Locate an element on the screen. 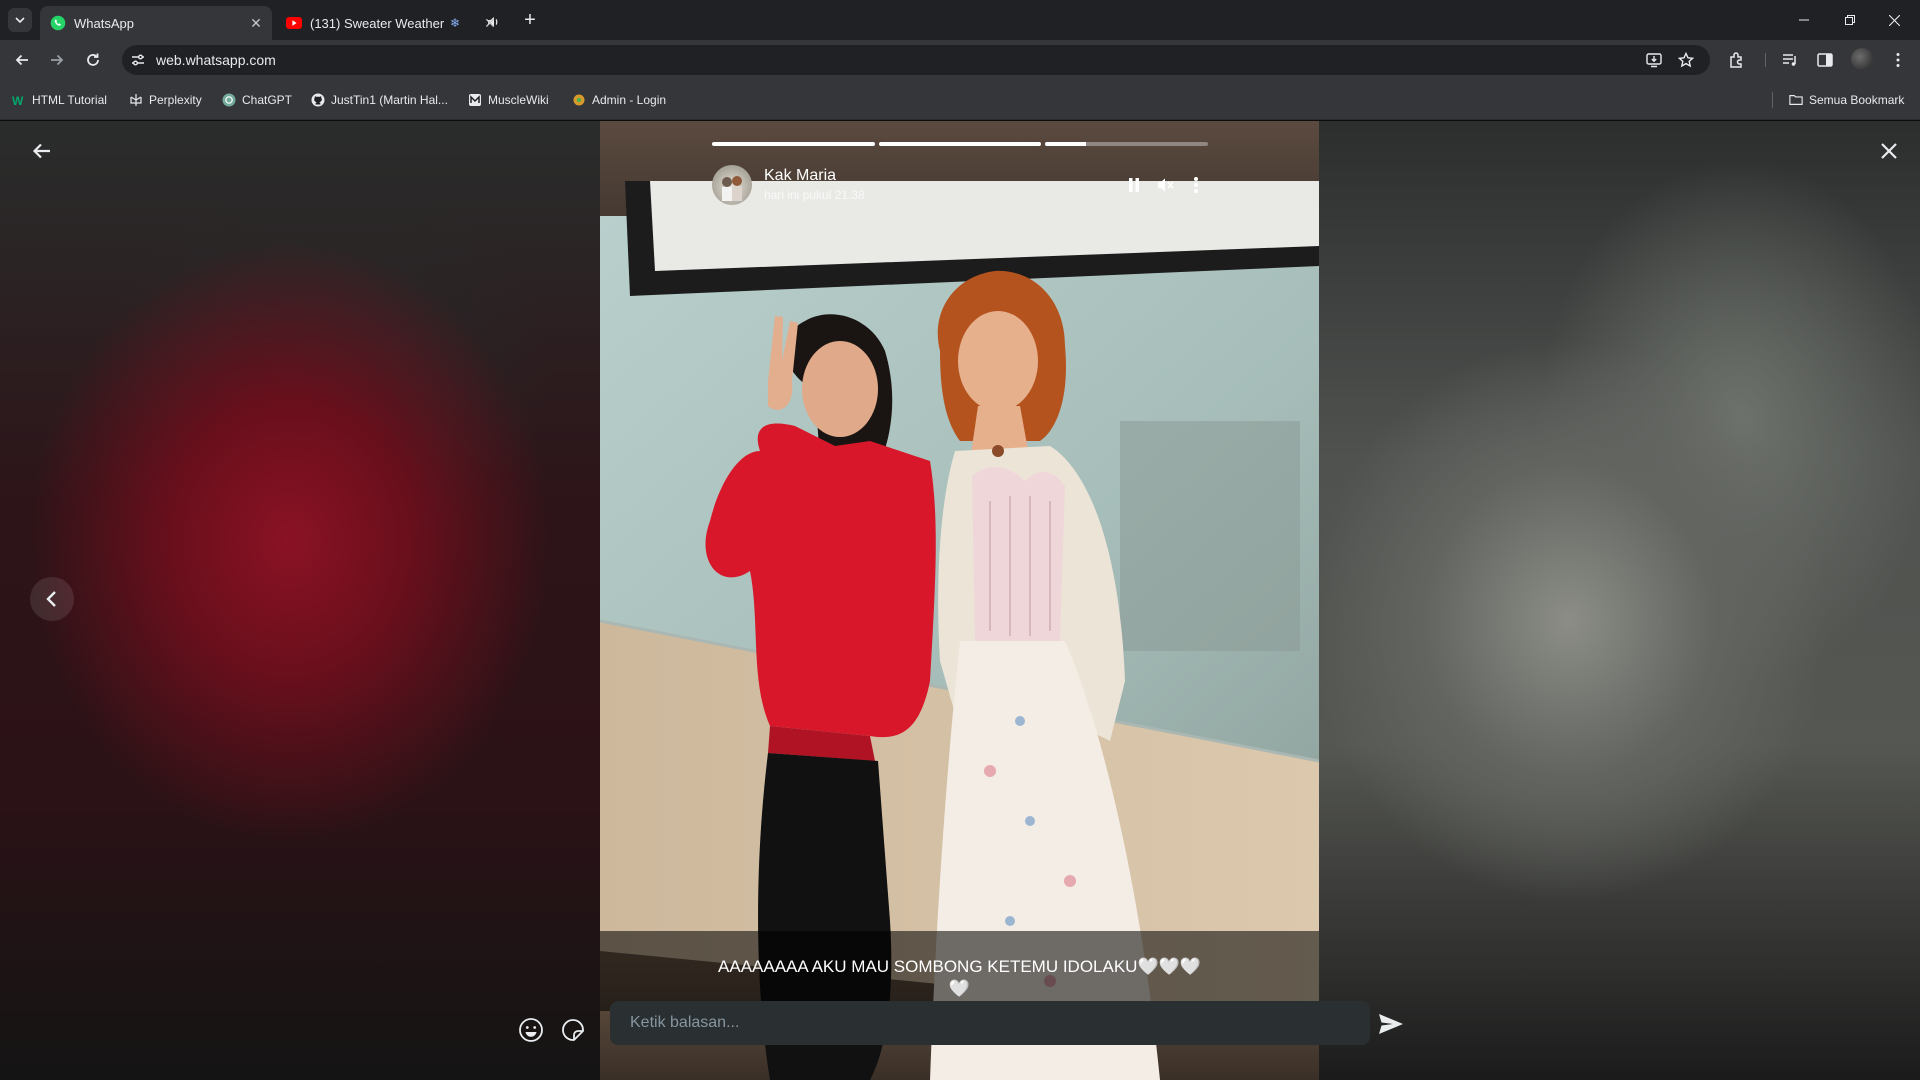 This screenshot has width=1920, height=1080. send-button is located at coordinates (1391, 1024).